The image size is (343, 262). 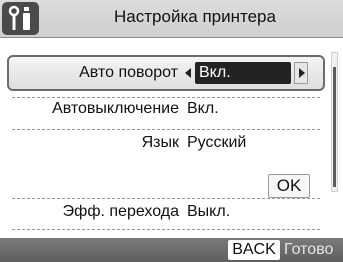 I want to click on settings-tools-icon, so click(x=20, y=18).